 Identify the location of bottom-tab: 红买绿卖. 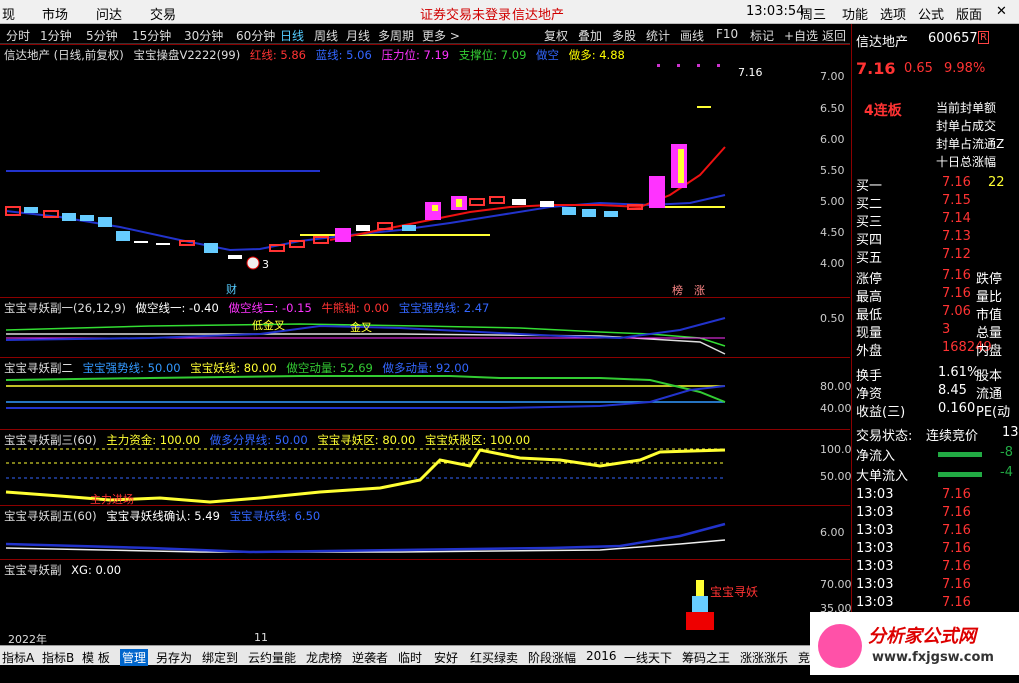
(494, 657).